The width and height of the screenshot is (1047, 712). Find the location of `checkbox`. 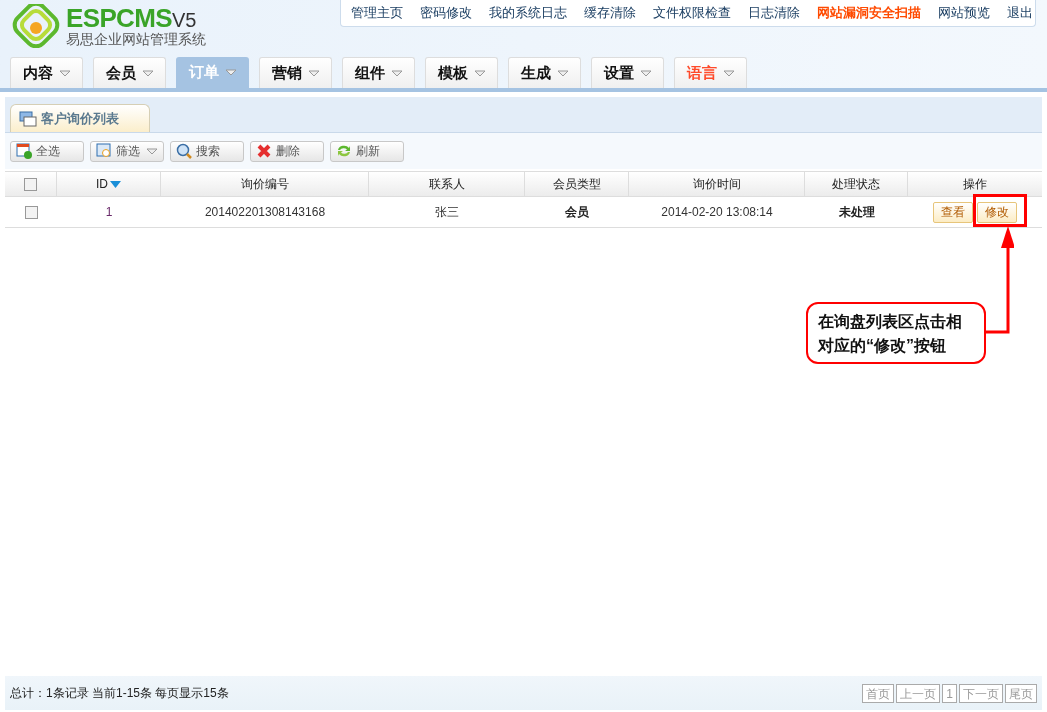

checkbox is located at coordinates (30, 184).